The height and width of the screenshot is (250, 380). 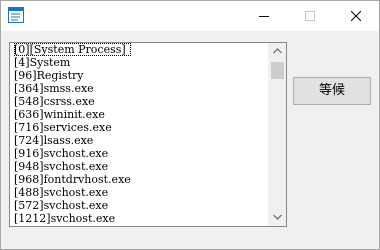 I want to click on list-item: [364]smss.exe, so click(x=141, y=88).